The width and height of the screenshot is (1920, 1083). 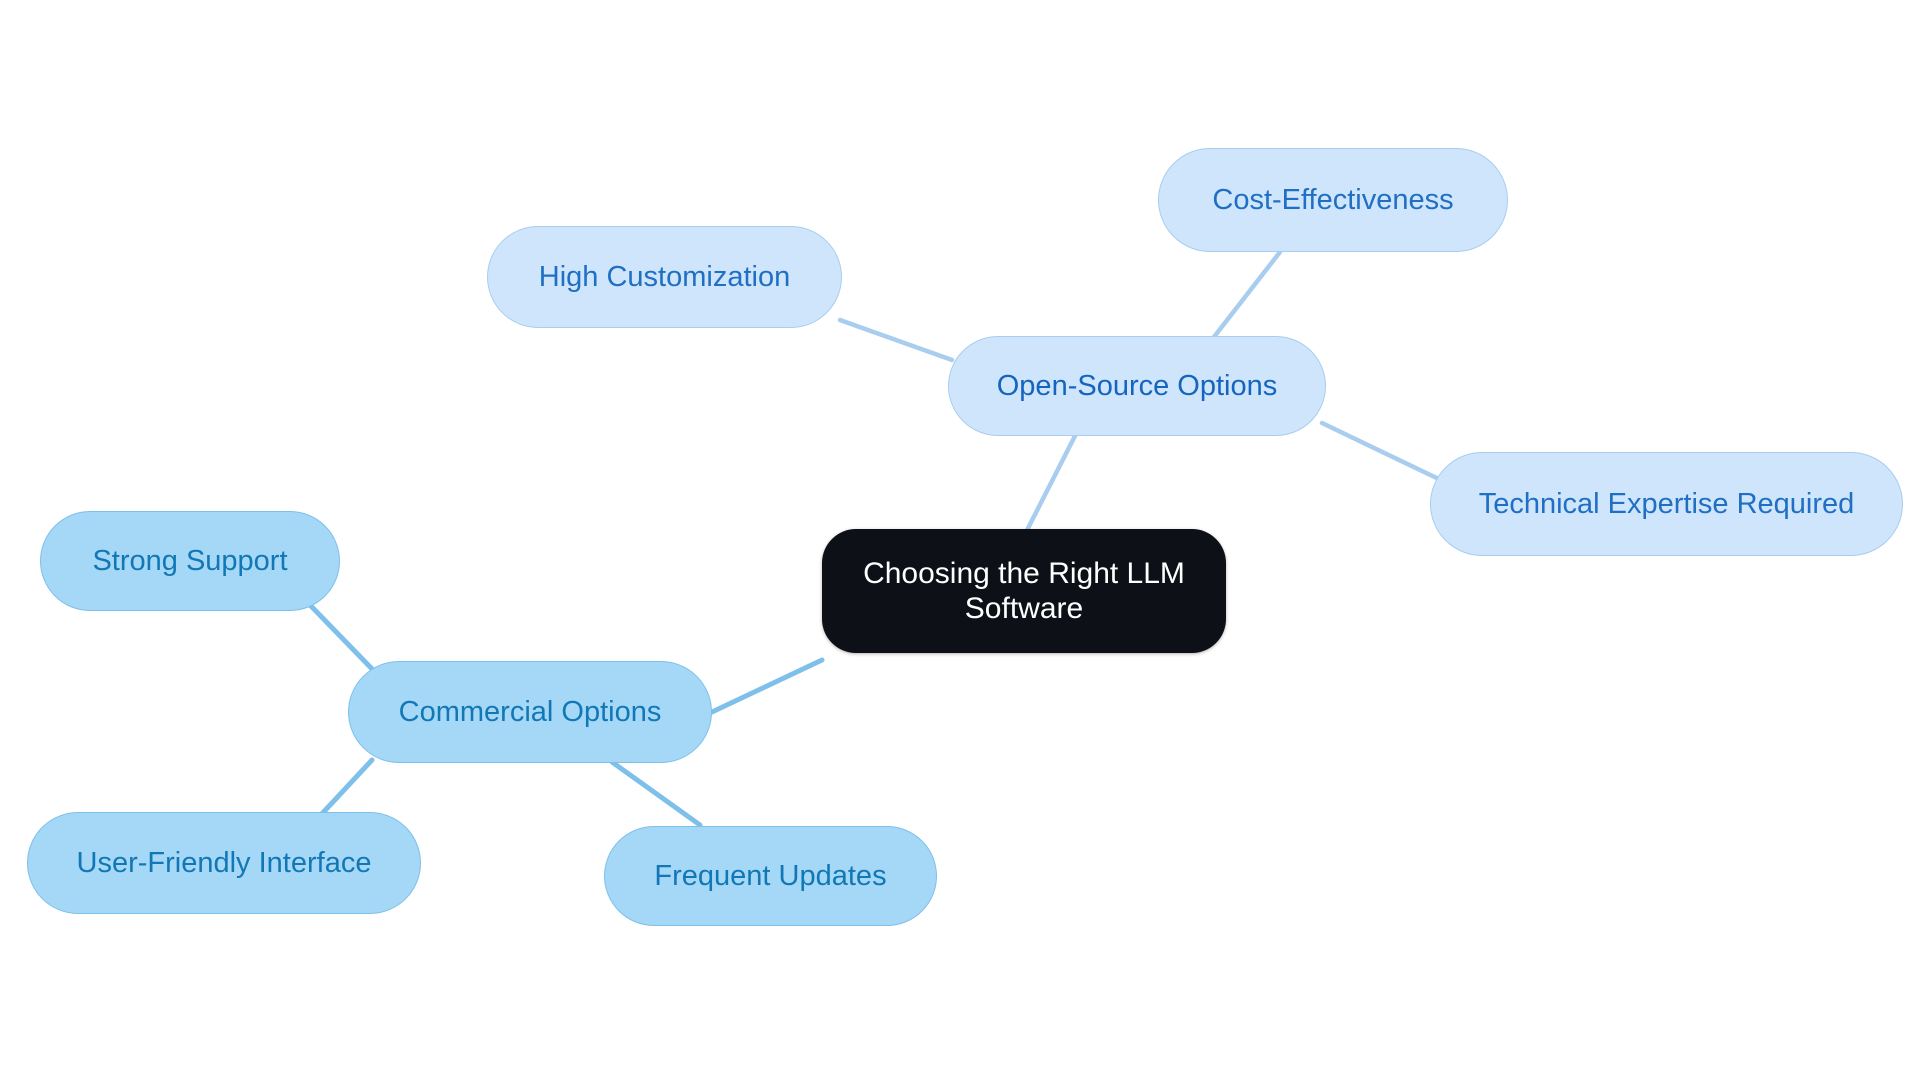 I want to click on mindmap-leaf-user-friendly-interface-label: User-Friendly Interface, so click(x=224, y=862).